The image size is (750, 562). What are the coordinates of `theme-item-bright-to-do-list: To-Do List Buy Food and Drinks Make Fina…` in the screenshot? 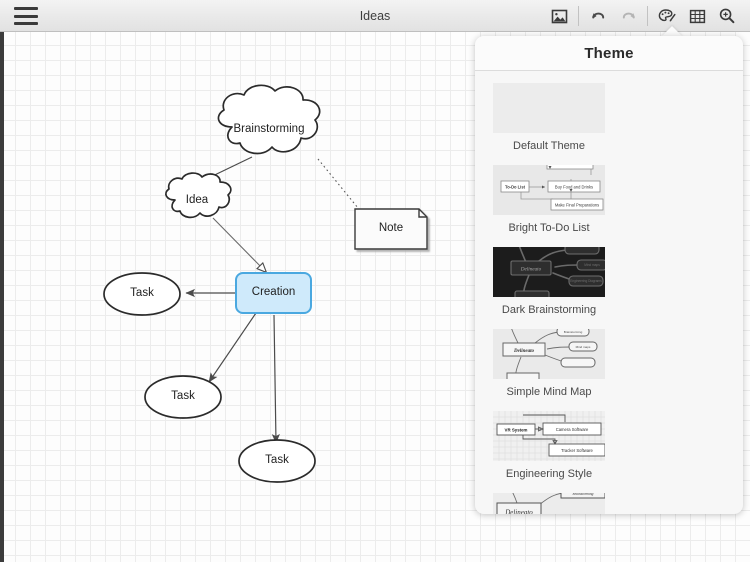 It's located at (549, 200).